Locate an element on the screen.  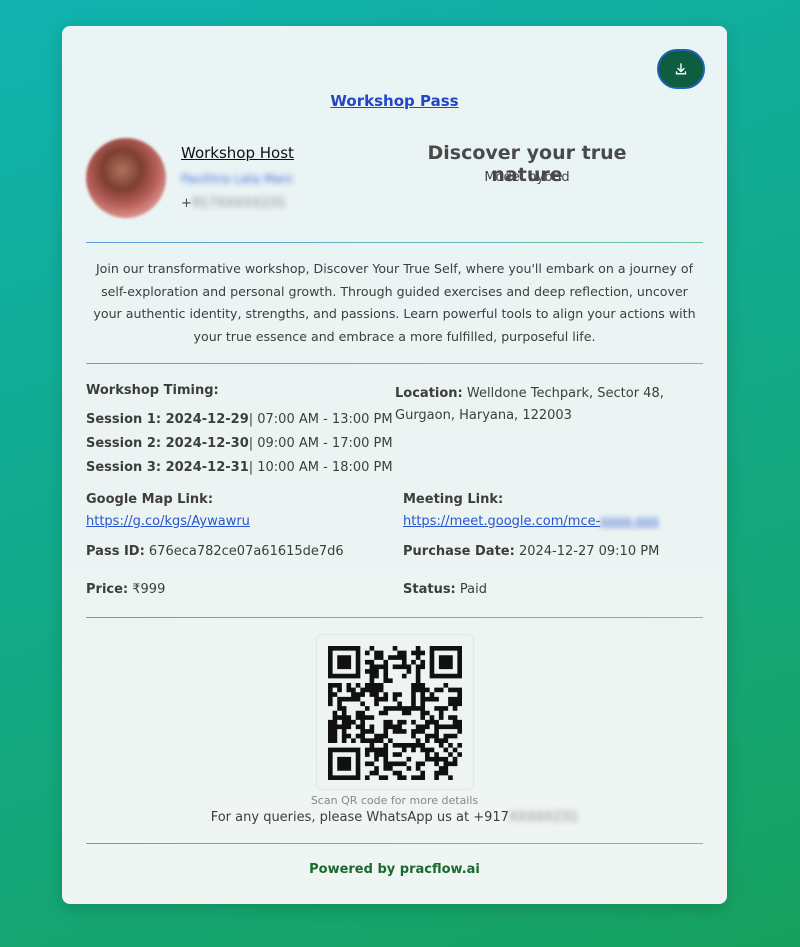
host-name: Pavithra Lata Mani is located at coordinates (246, 180).